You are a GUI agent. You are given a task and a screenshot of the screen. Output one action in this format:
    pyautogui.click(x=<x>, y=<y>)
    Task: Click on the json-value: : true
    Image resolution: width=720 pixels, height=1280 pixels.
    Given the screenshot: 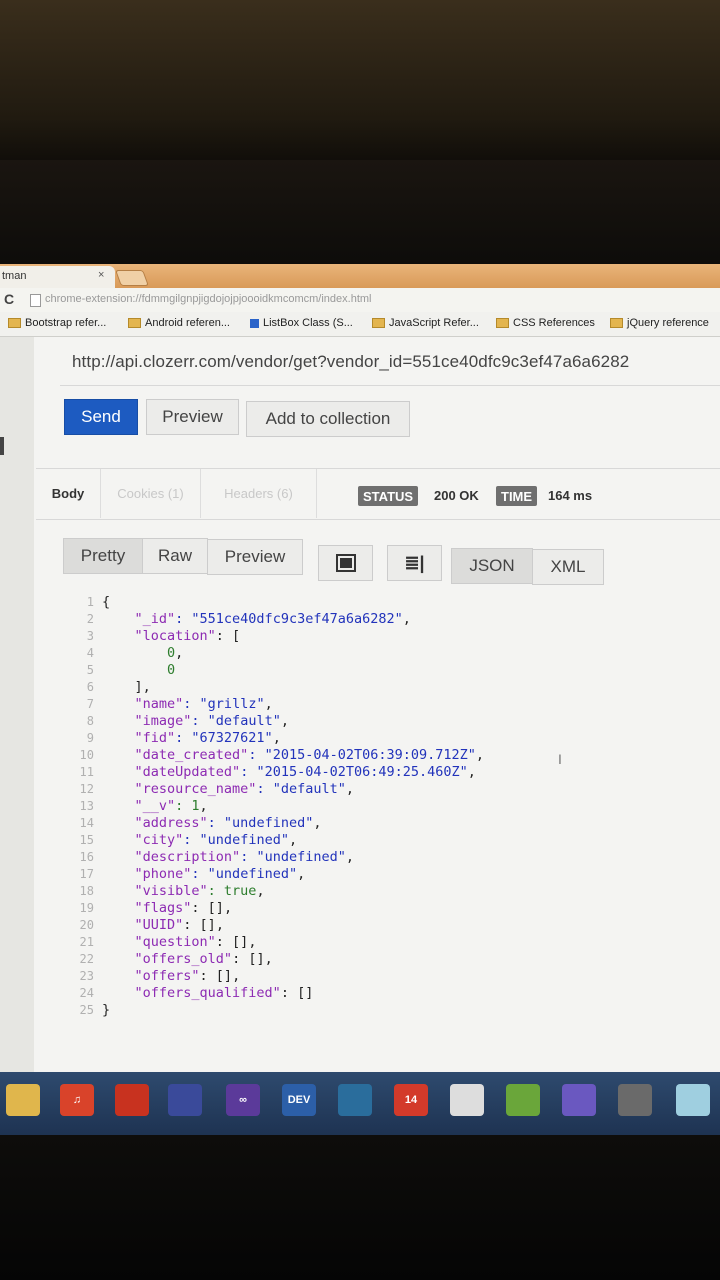 What is the action you would take?
    pyautogui.click(x=232, y=891)
    